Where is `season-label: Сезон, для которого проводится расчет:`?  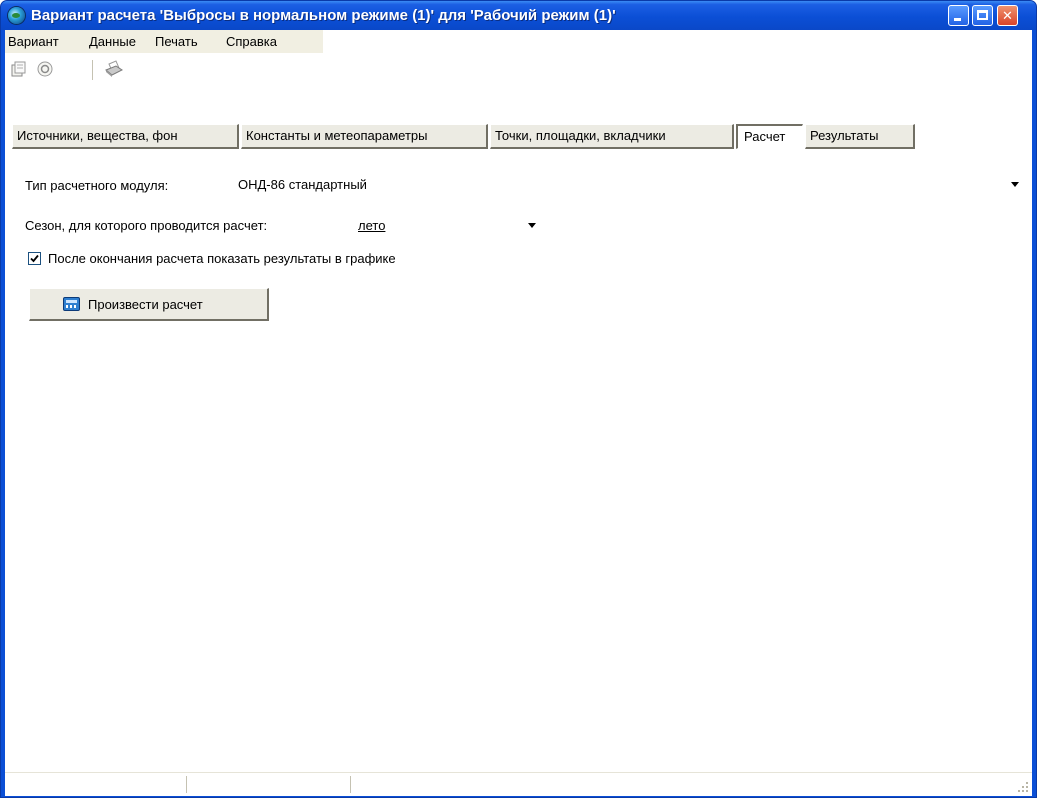
season-label: Сезон, для которого проводится расчет: is located at coordinates (146, 225).